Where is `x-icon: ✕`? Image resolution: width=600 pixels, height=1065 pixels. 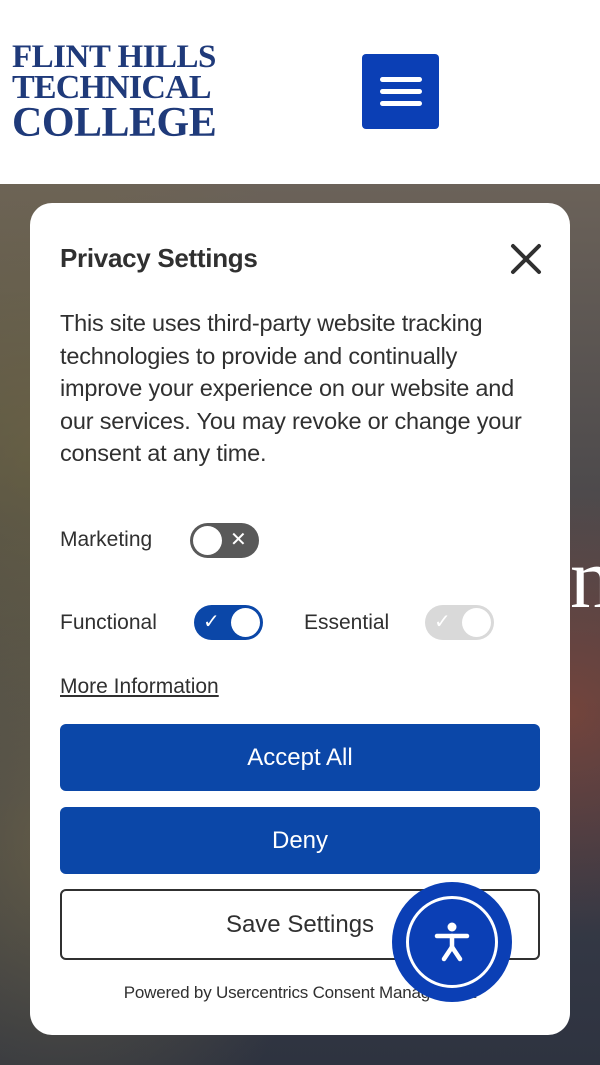 x-icon: ✕ is located at coordinates (238, 540).